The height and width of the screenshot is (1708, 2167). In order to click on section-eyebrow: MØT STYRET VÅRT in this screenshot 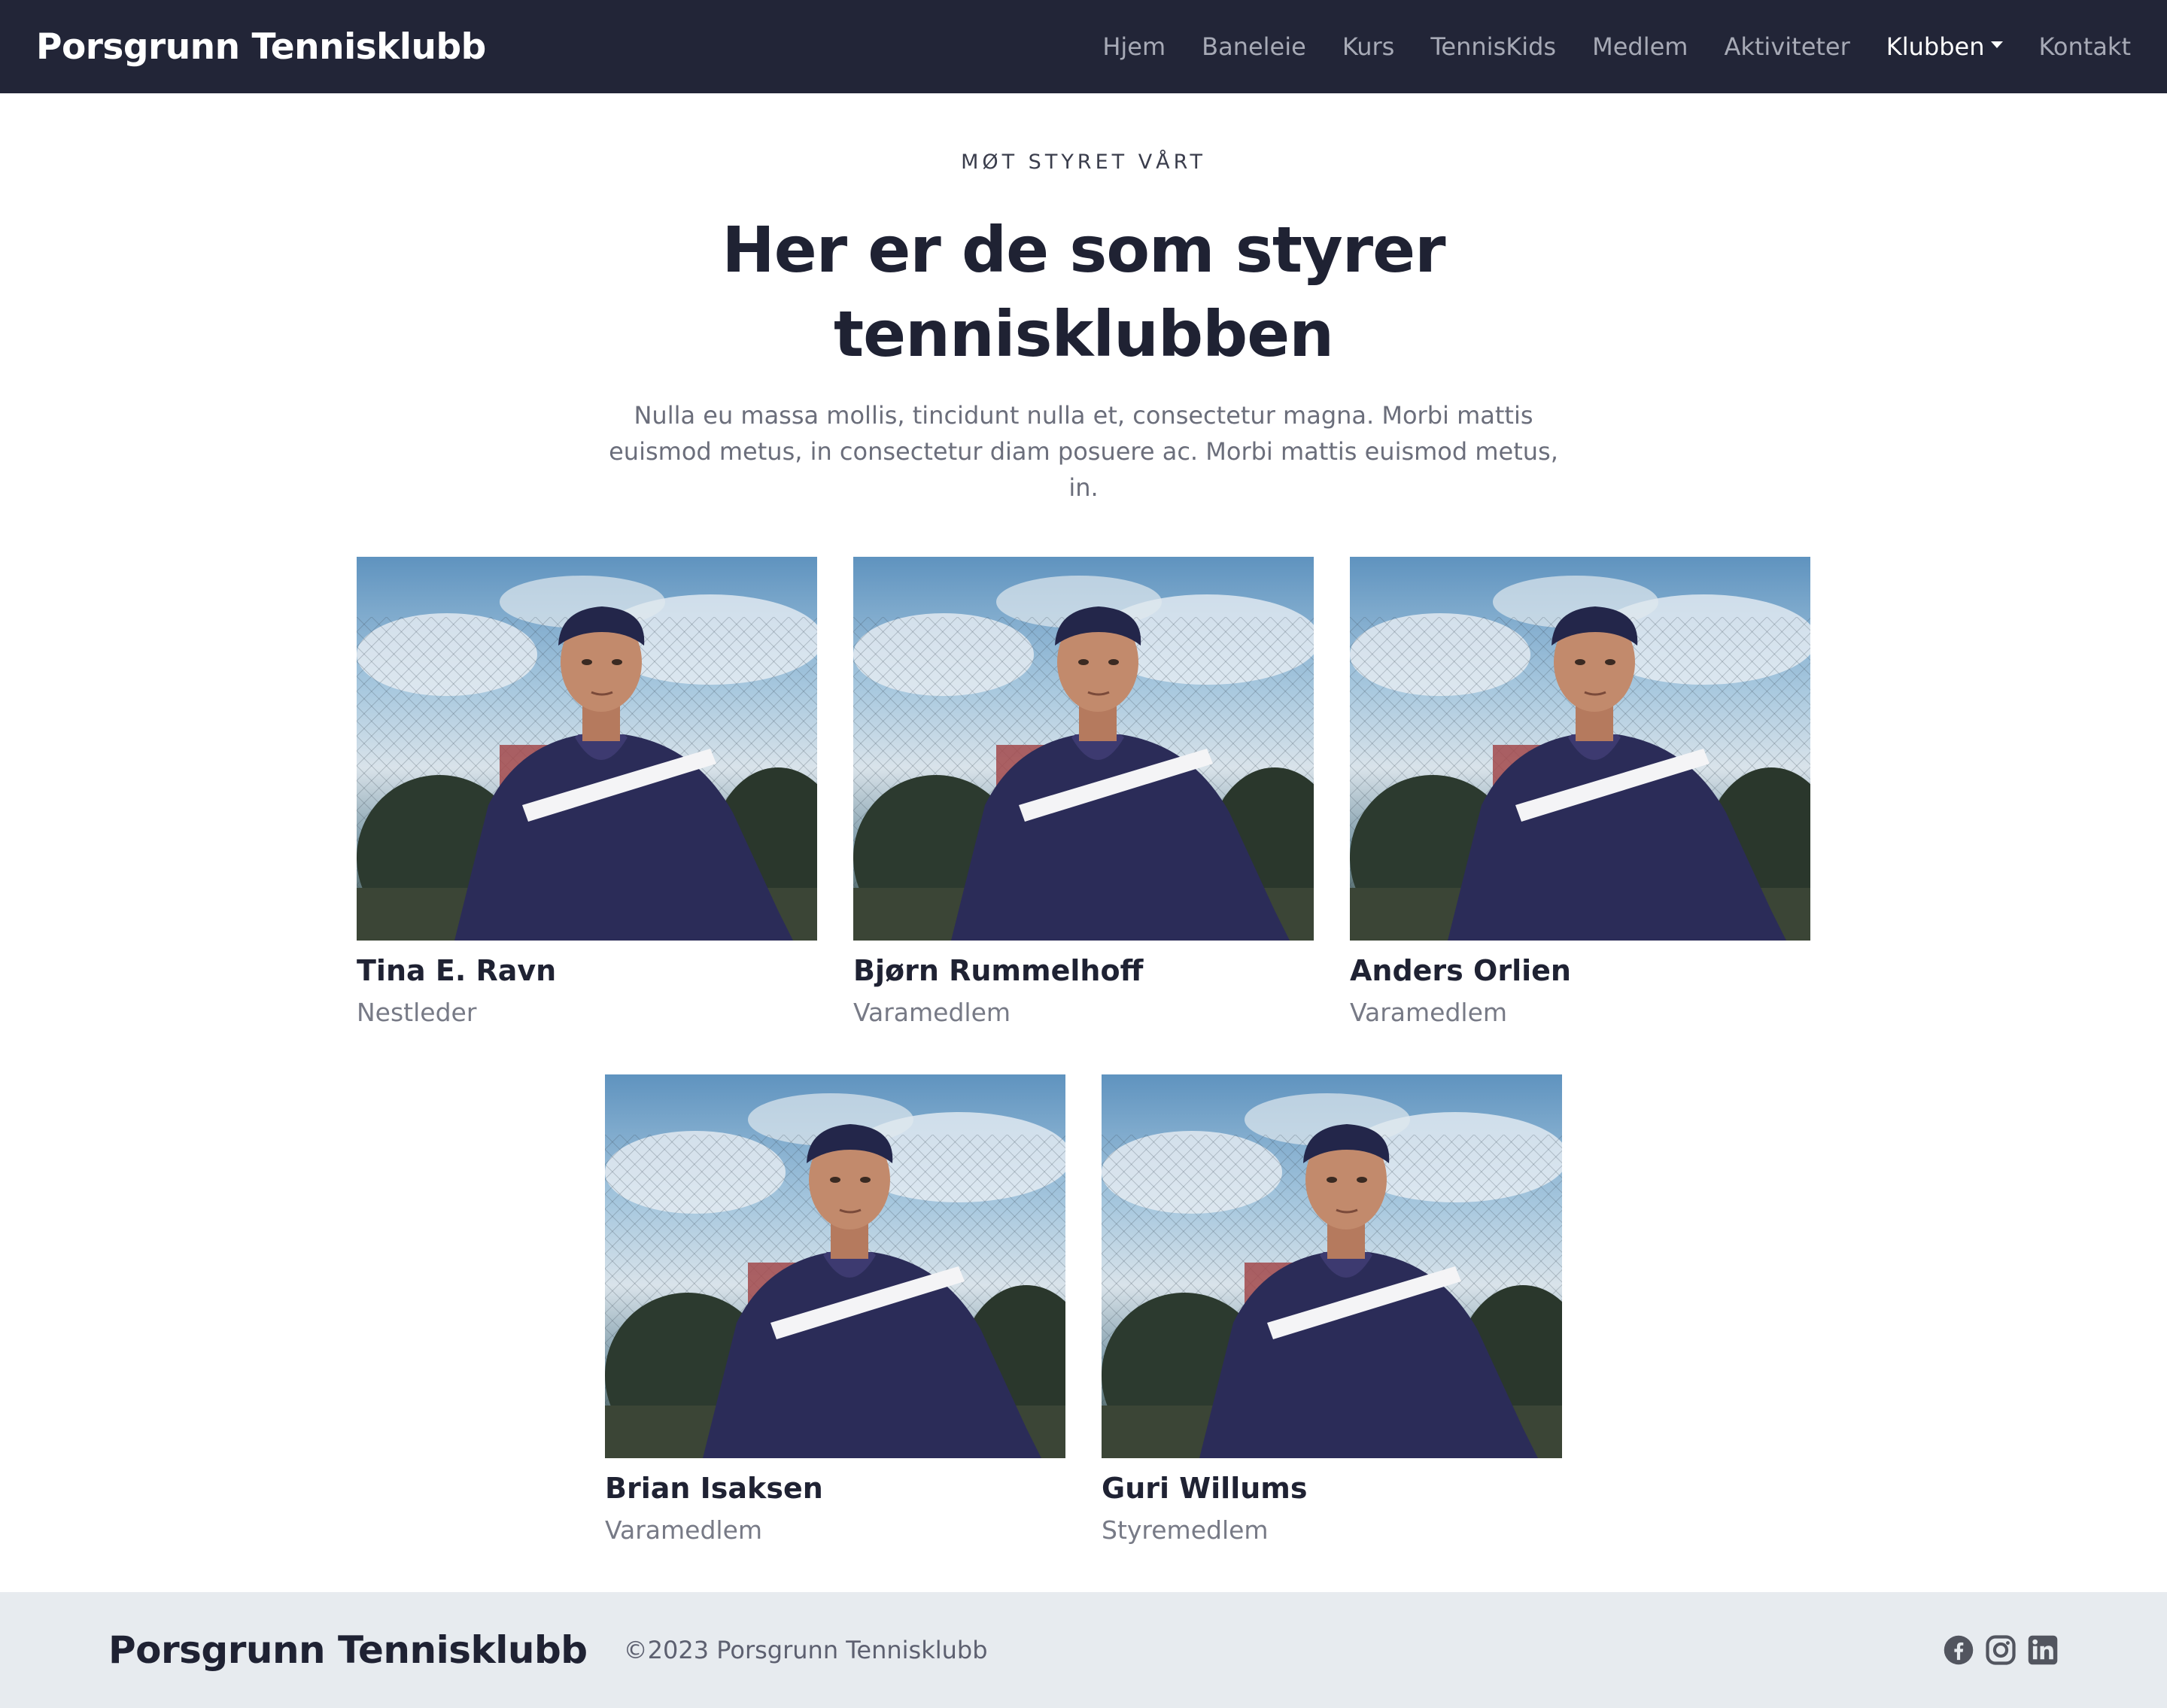, I will do `click(1083, 162)`.